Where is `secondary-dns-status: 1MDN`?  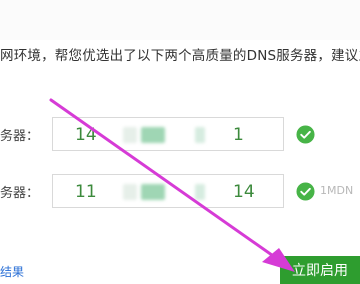 secondary-dns-status: 1MDN is located at coordinates (337, 190).